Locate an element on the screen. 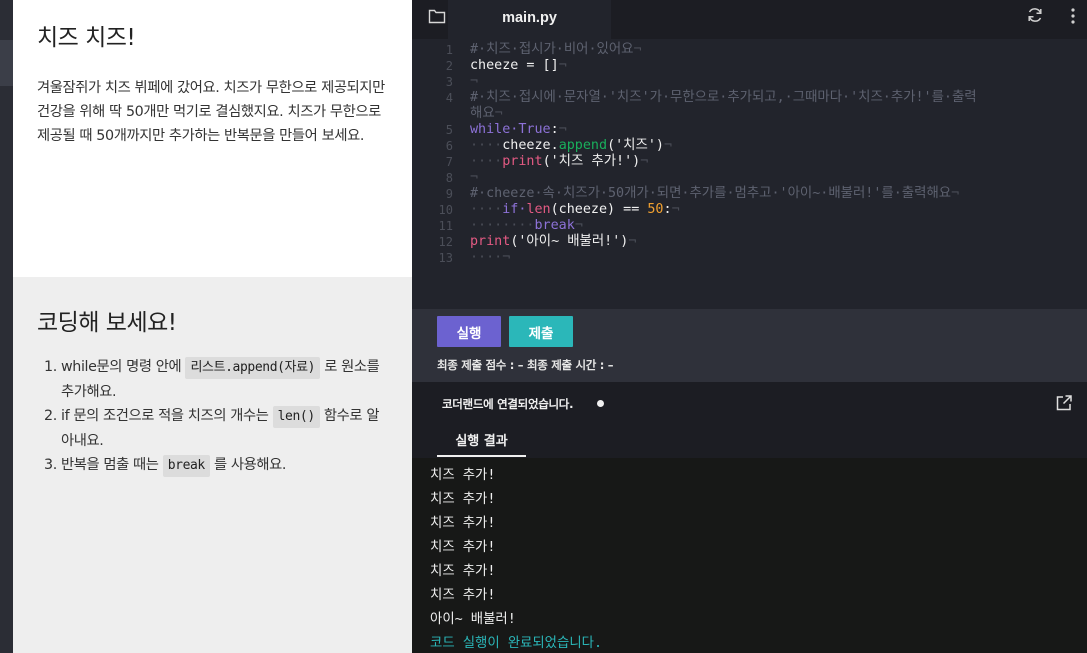 This screenshot has height=653, width=1087. code-token: ('아이~ 배불러!') is located at coordinates (569, 241).